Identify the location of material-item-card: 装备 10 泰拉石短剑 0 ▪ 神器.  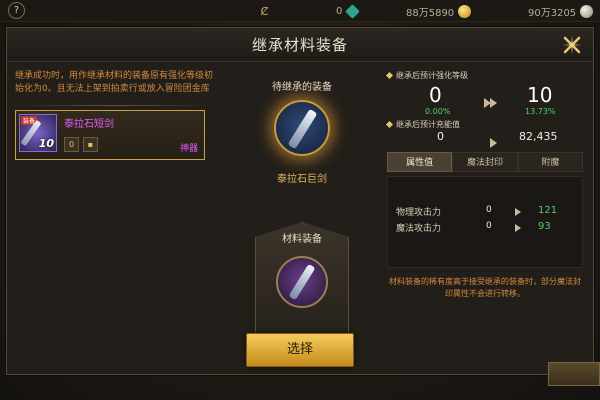
(110, 135).